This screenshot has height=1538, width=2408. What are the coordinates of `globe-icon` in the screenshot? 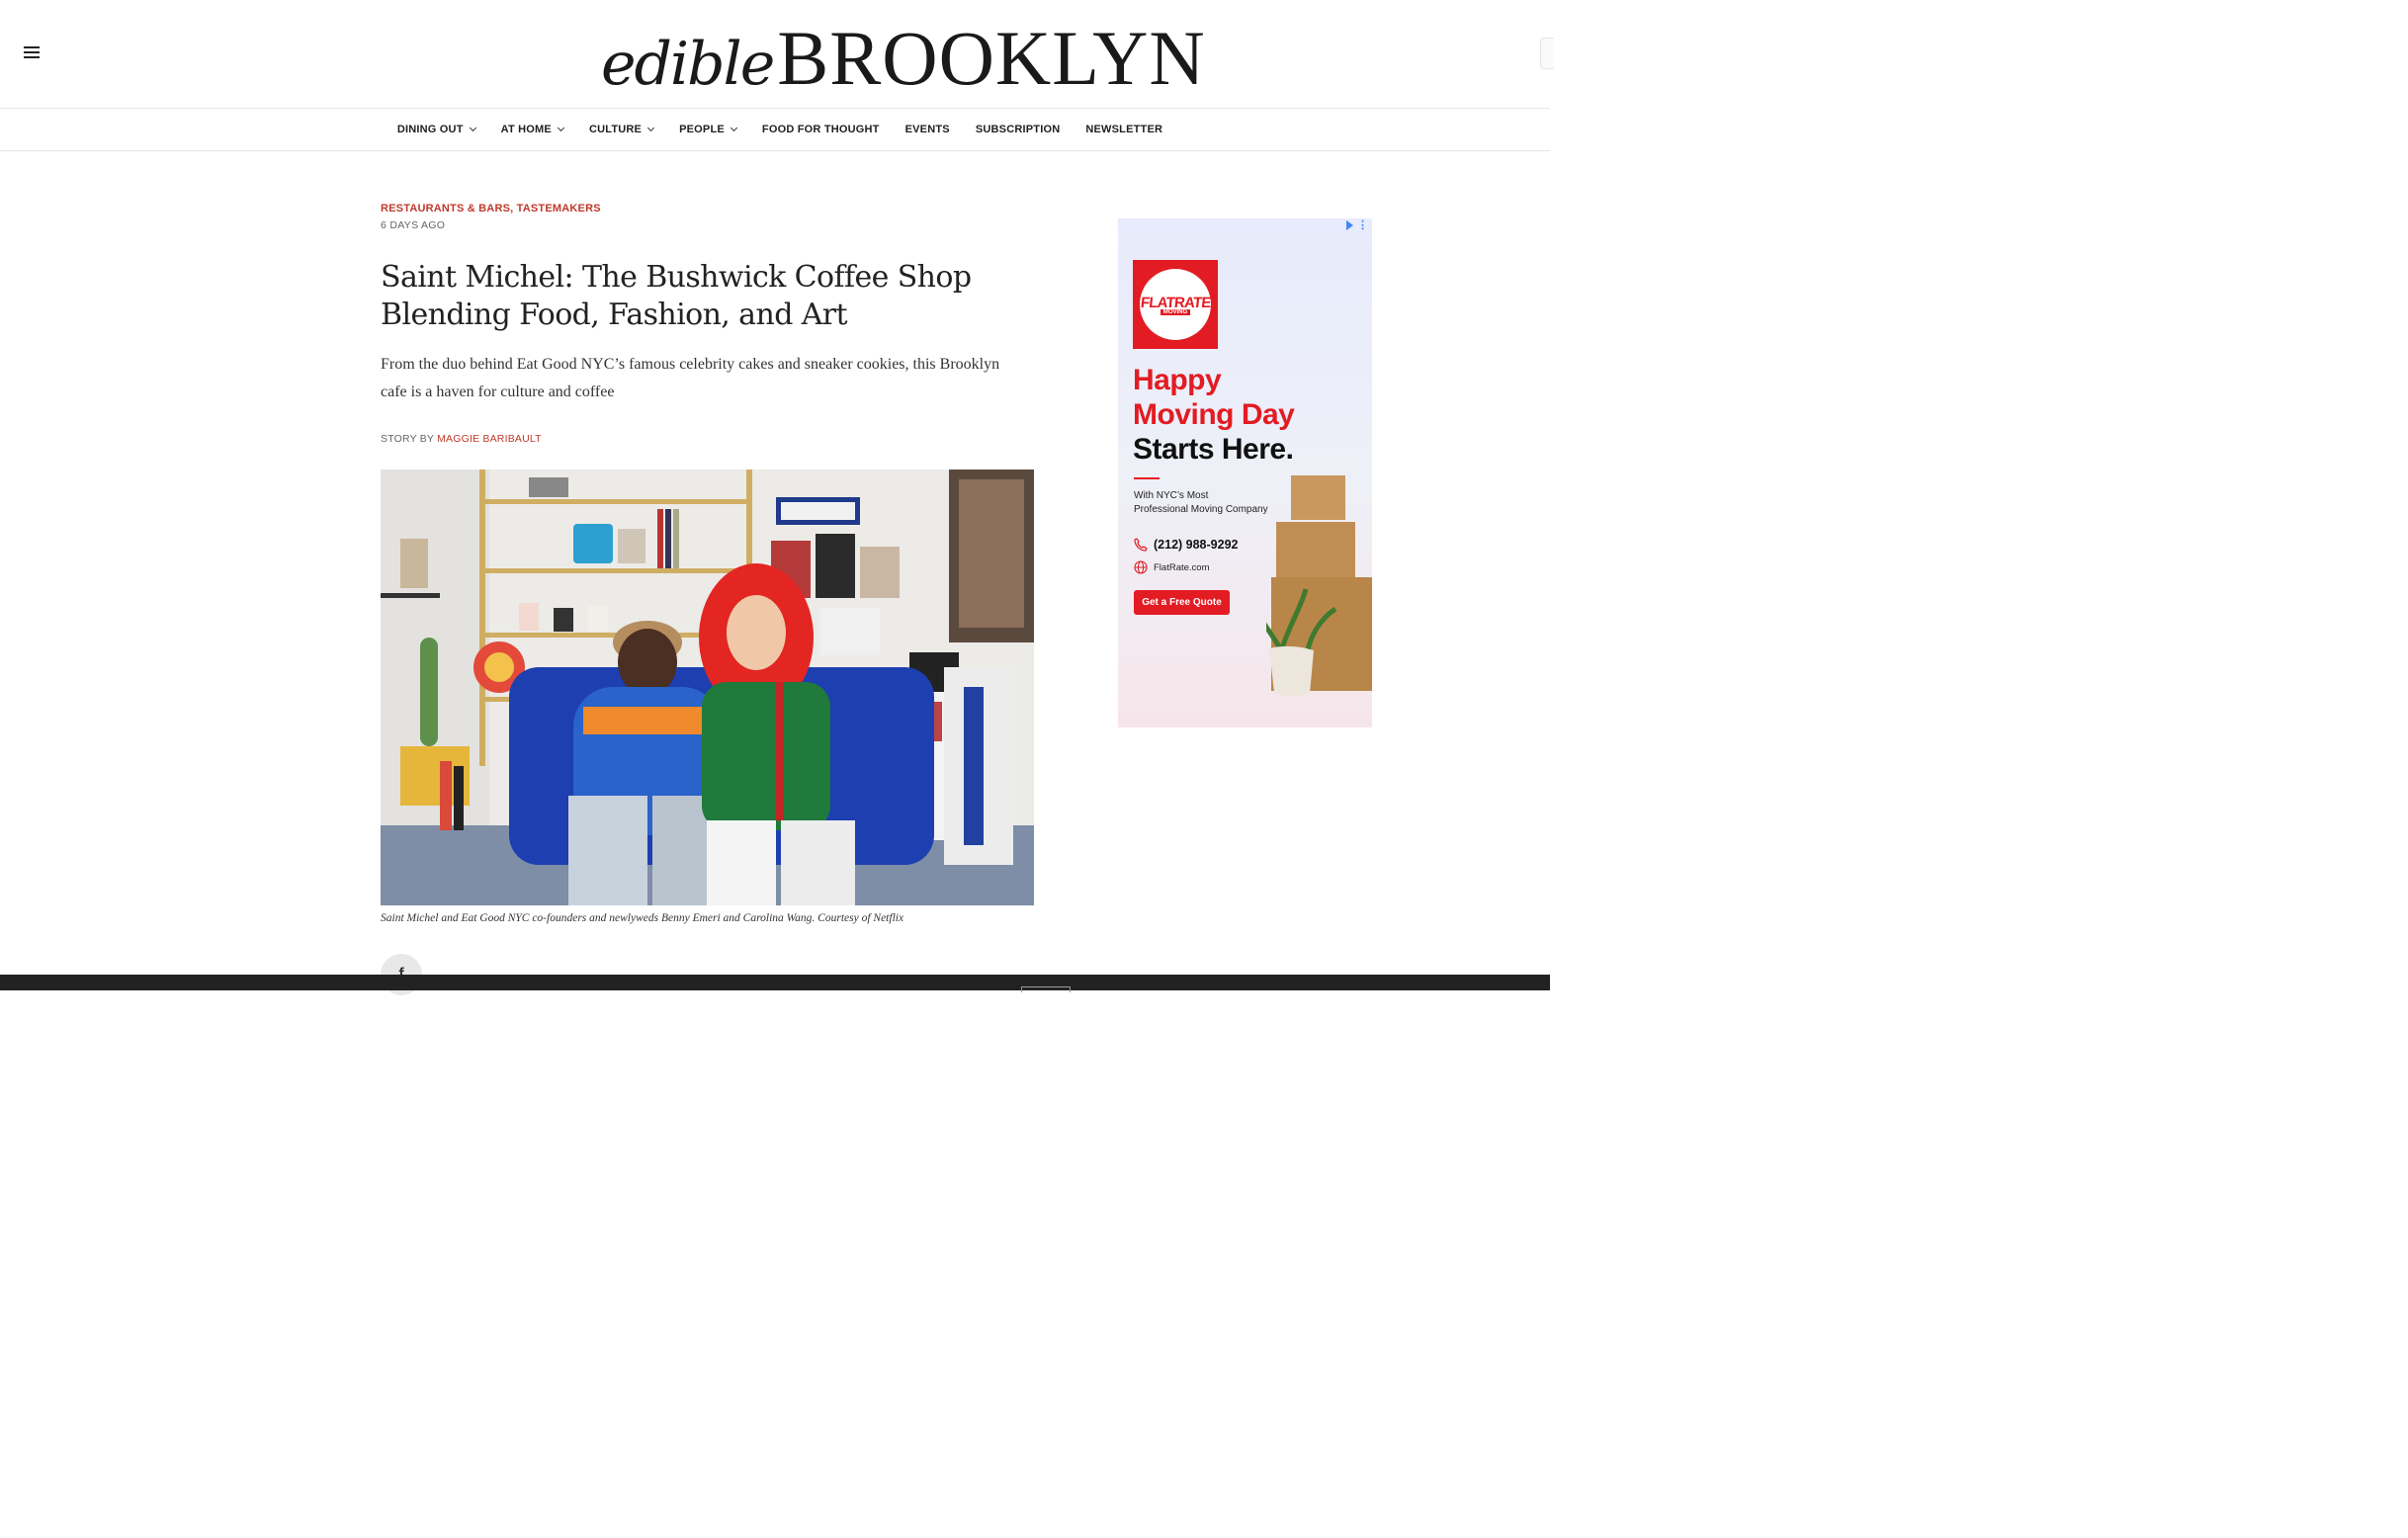 It's located at (1141, 567).